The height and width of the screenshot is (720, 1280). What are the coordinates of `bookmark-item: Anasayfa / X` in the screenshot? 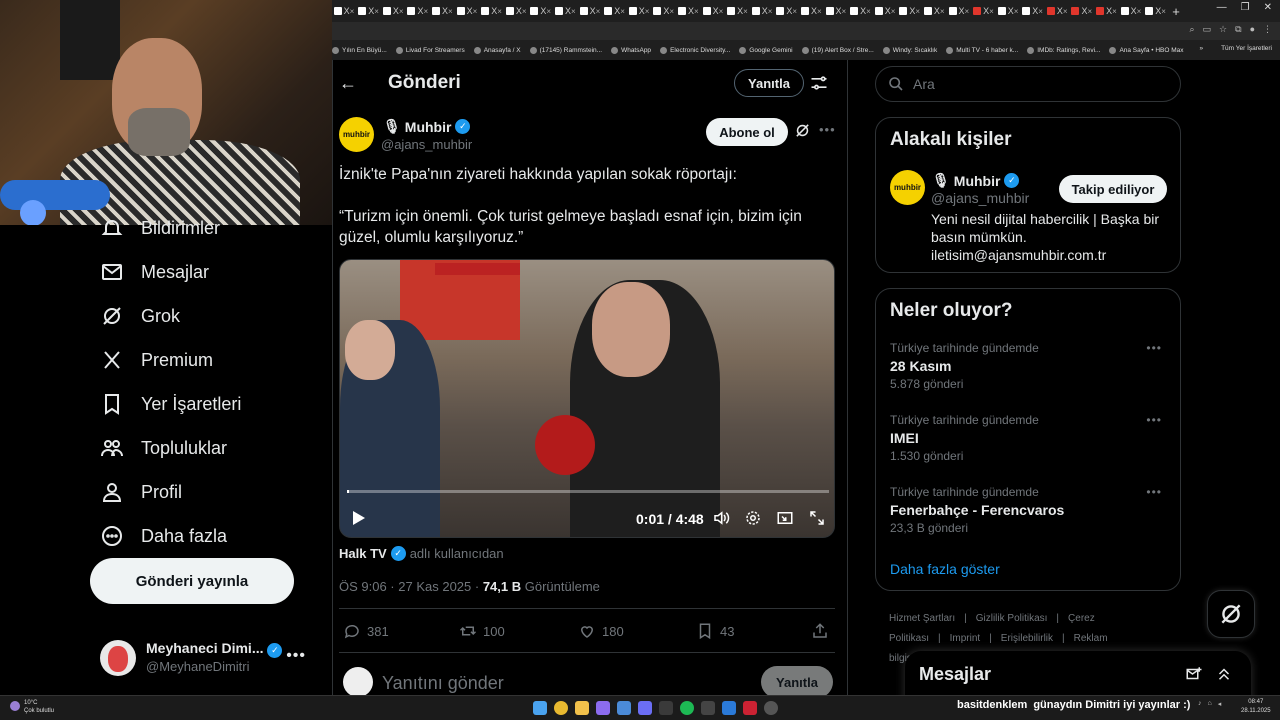 It's located at (497, 50).